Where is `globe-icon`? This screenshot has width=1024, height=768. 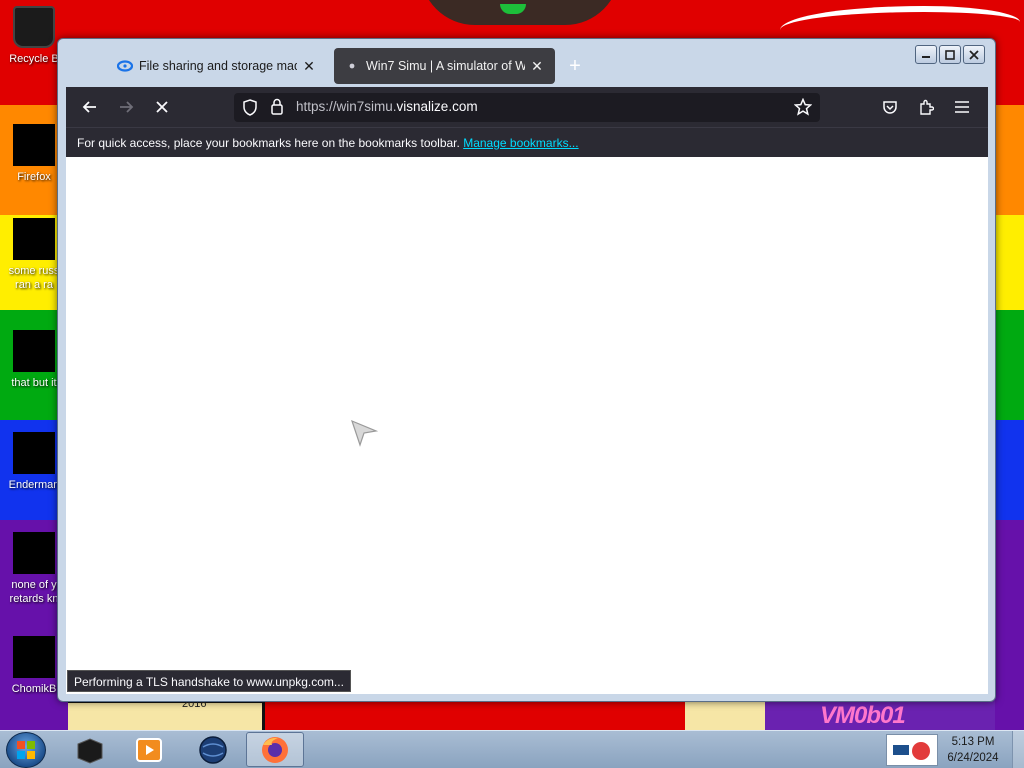 globe-icon is located at coordinates (213, 749).